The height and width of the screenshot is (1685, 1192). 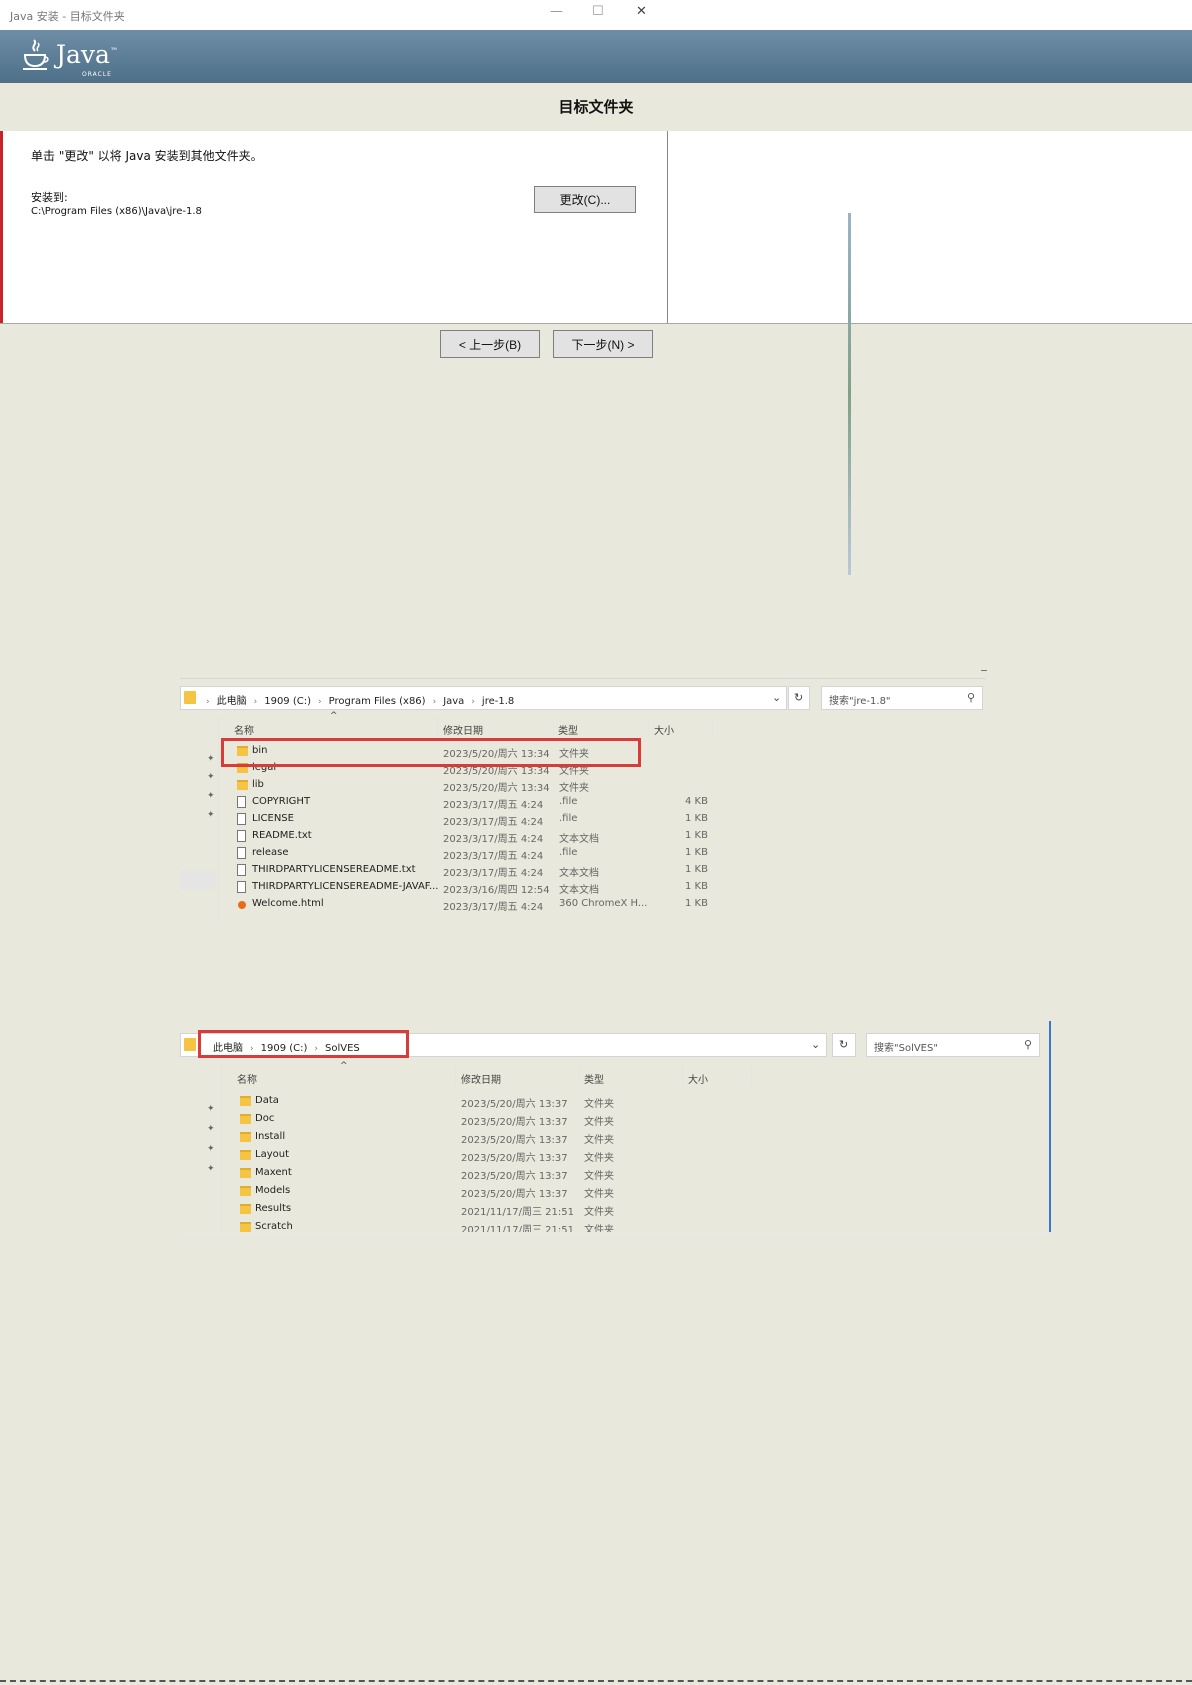 What do you see at coordinates (603, 344) in the screenshot?
I see `next-button: 下一步(N) >` at bounding box center [603, 344].